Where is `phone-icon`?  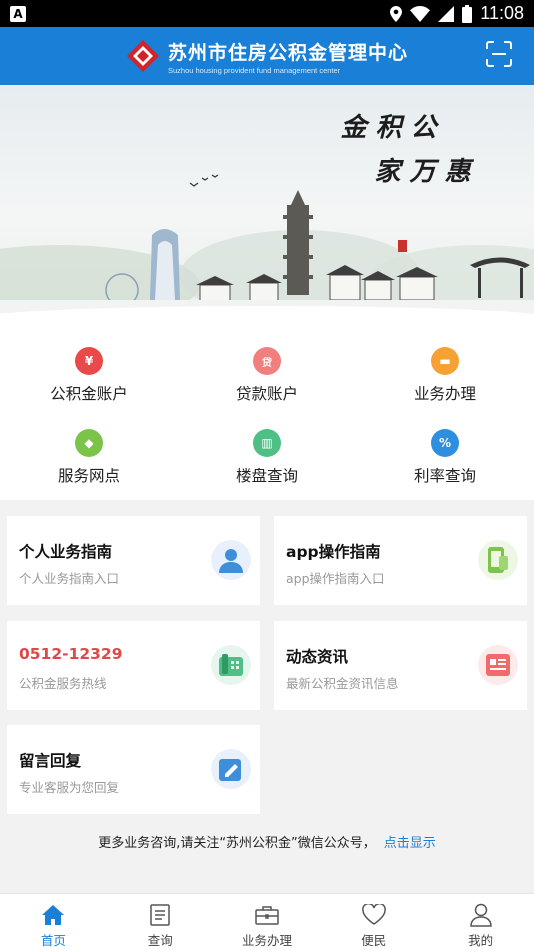 phone-icon is located at coordinates (498, 560).